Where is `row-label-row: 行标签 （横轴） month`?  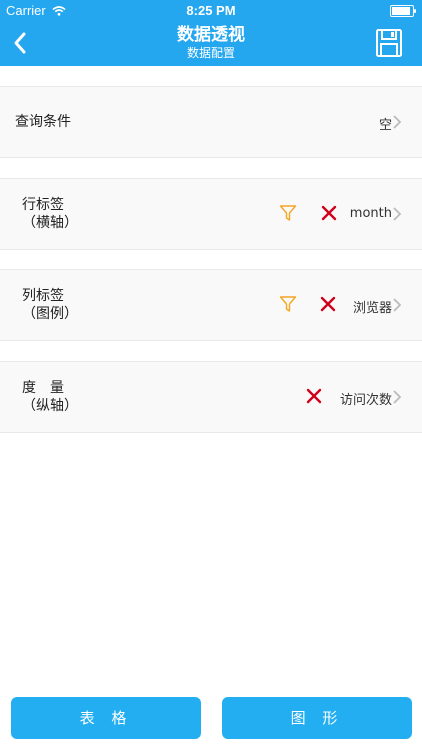 row-label-row: 行标签 （横轴） month is located at coordinates (211, 214).